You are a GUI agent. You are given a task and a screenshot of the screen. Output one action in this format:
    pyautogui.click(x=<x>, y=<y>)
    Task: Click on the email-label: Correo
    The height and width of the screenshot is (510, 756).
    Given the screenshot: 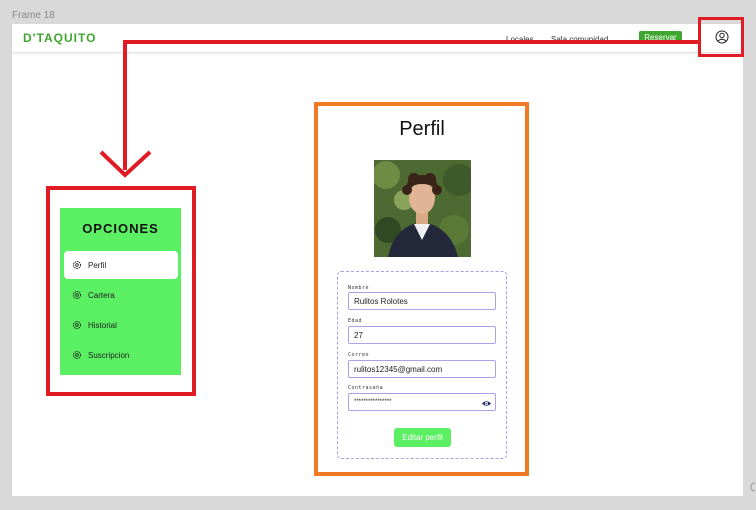 What is the action you would take?
    pyautogui.click(x=359, y=355)
    